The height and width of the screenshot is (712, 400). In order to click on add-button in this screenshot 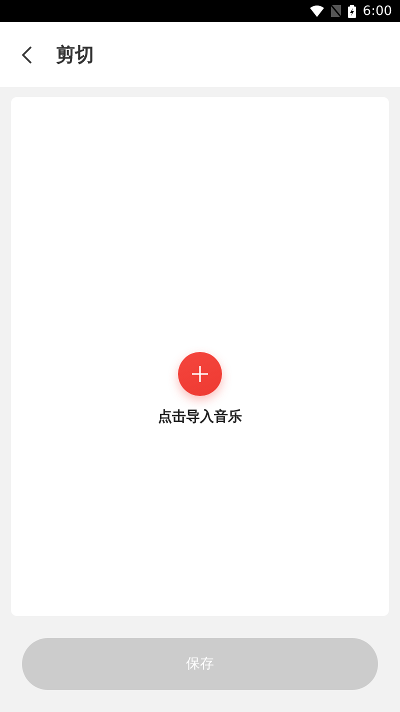, I will do `click(200, 374)`.